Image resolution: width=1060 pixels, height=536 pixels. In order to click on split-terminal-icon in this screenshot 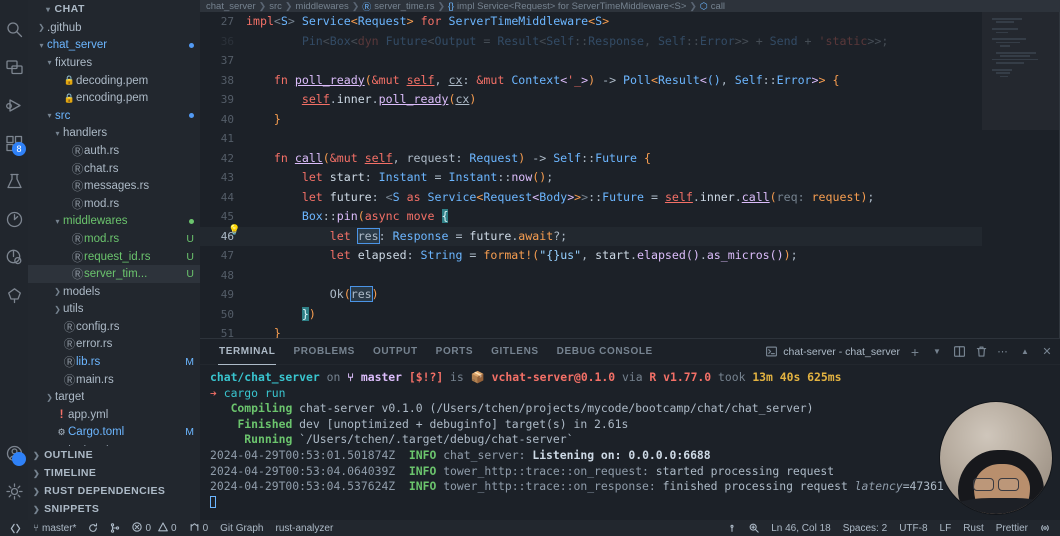, I will do `click(959, 352)`.